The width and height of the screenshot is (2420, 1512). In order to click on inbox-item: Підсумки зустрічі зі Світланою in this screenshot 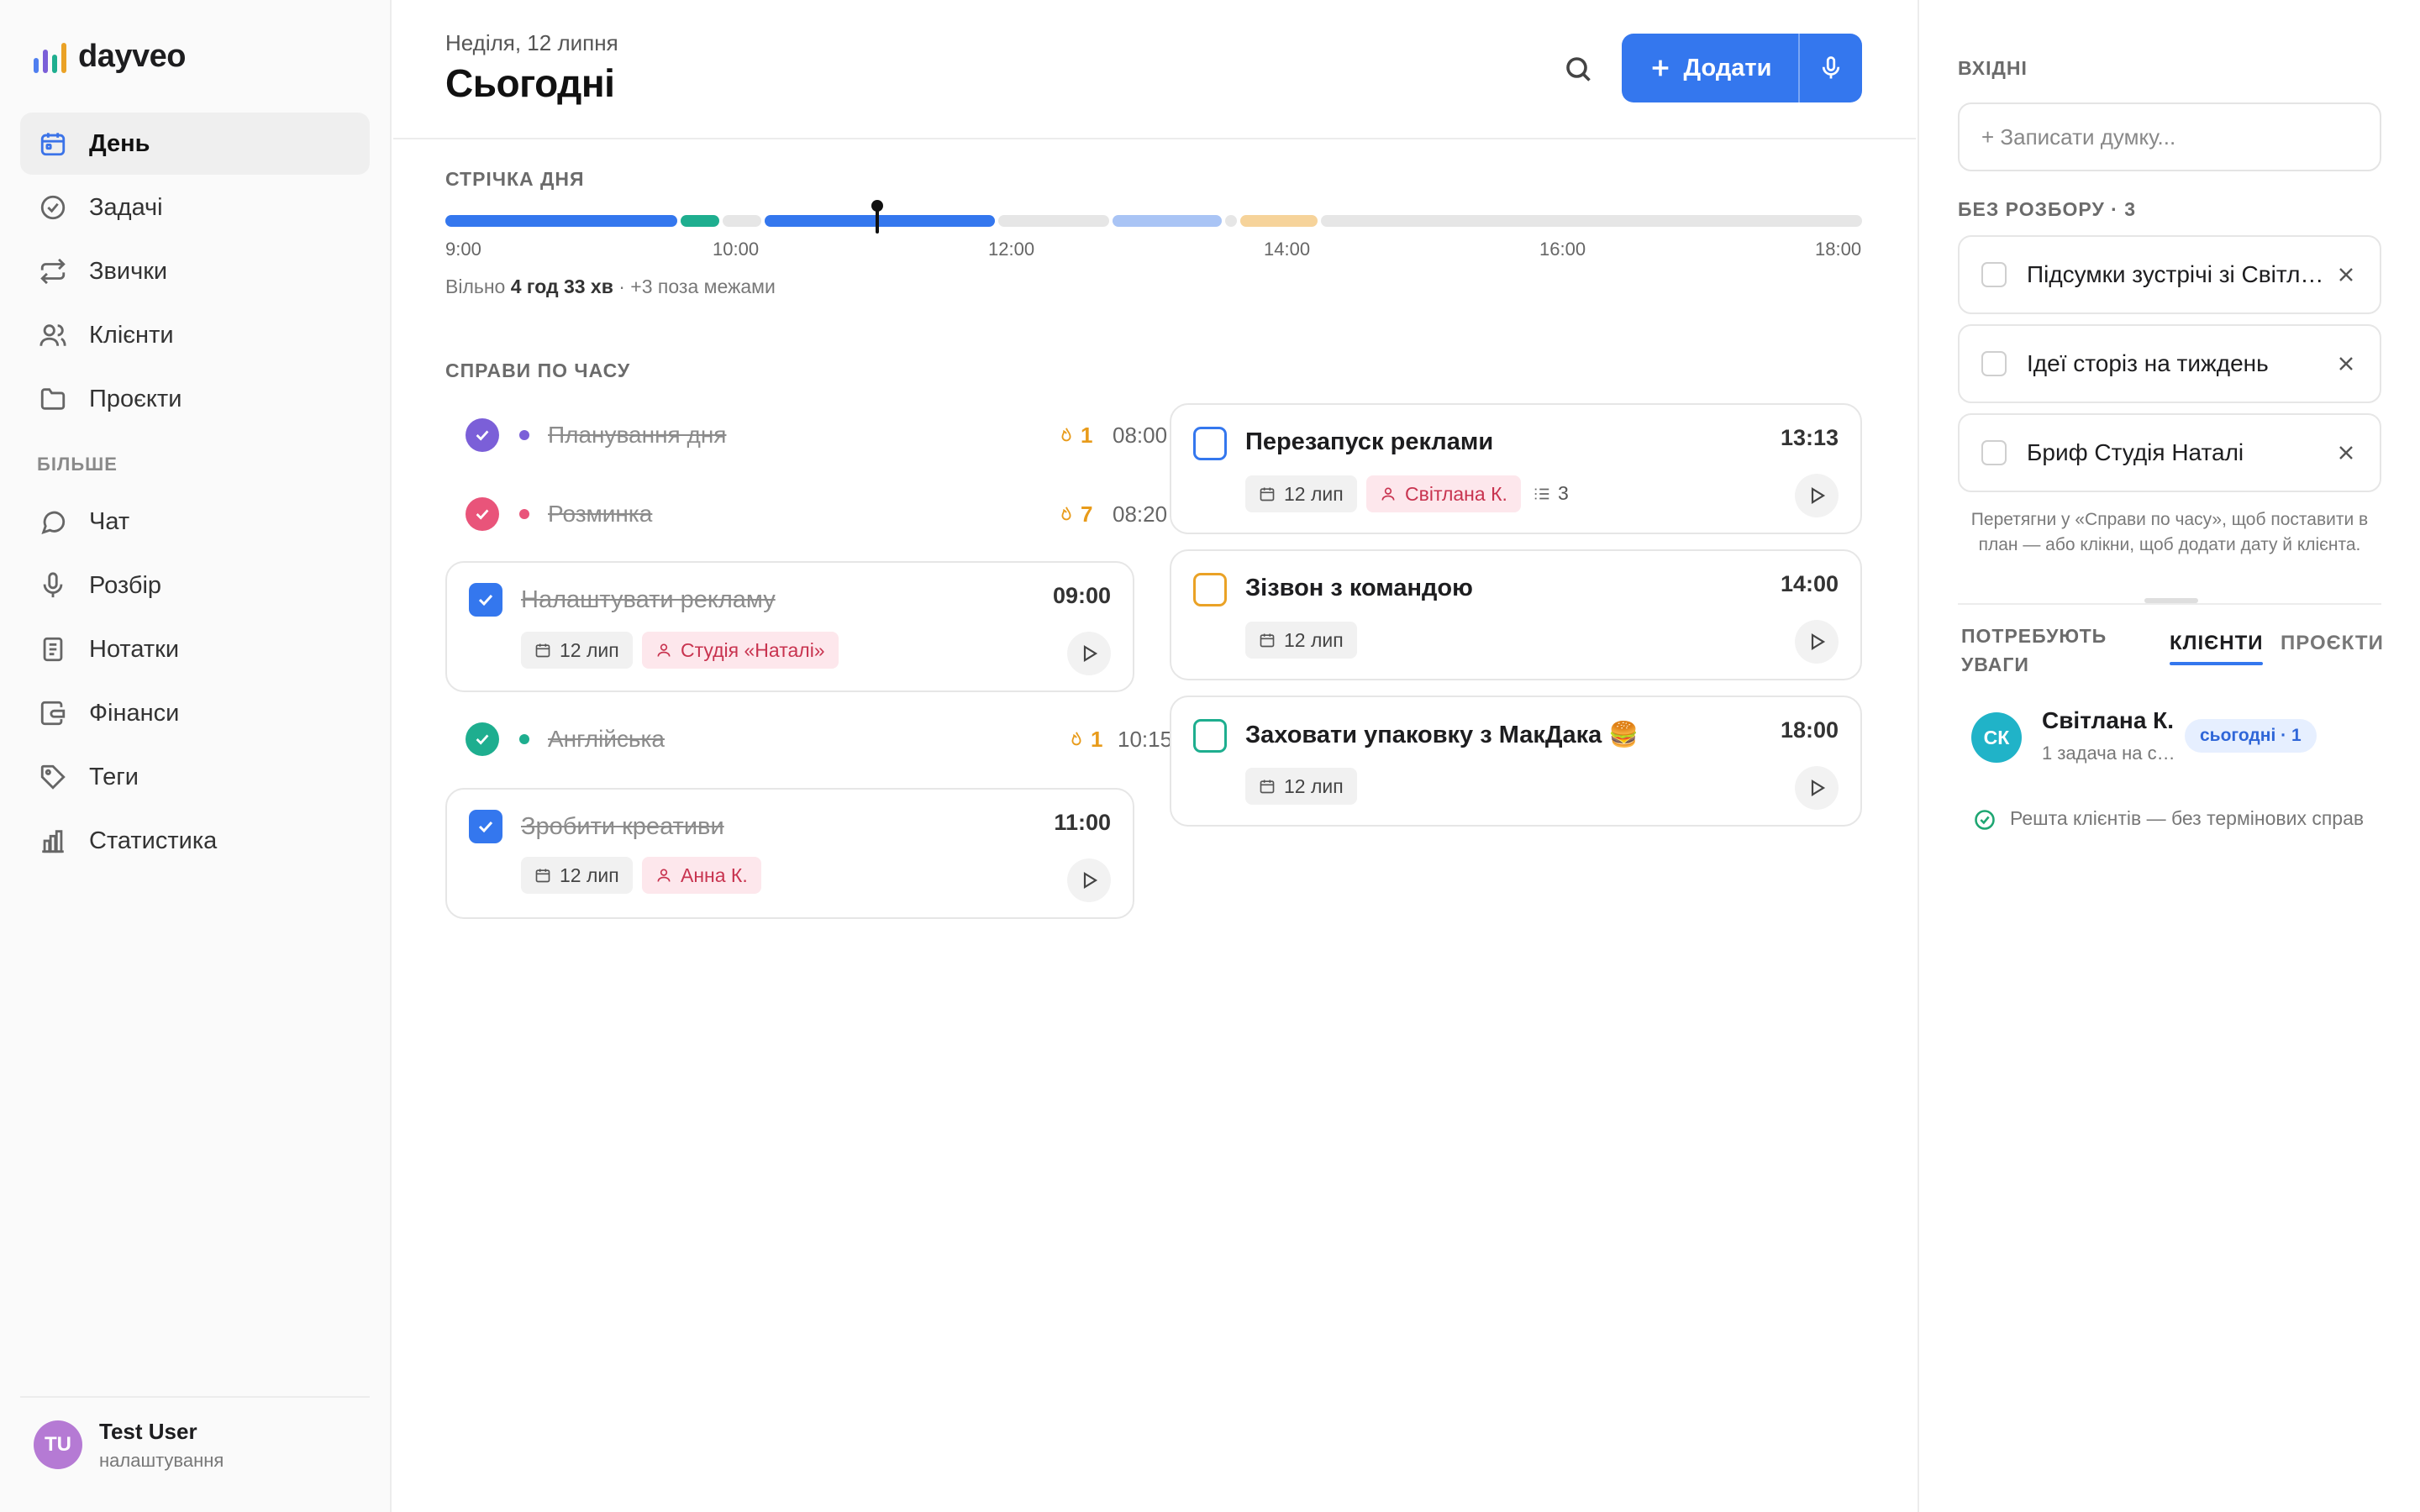, I will do `click(2169, 274)`.